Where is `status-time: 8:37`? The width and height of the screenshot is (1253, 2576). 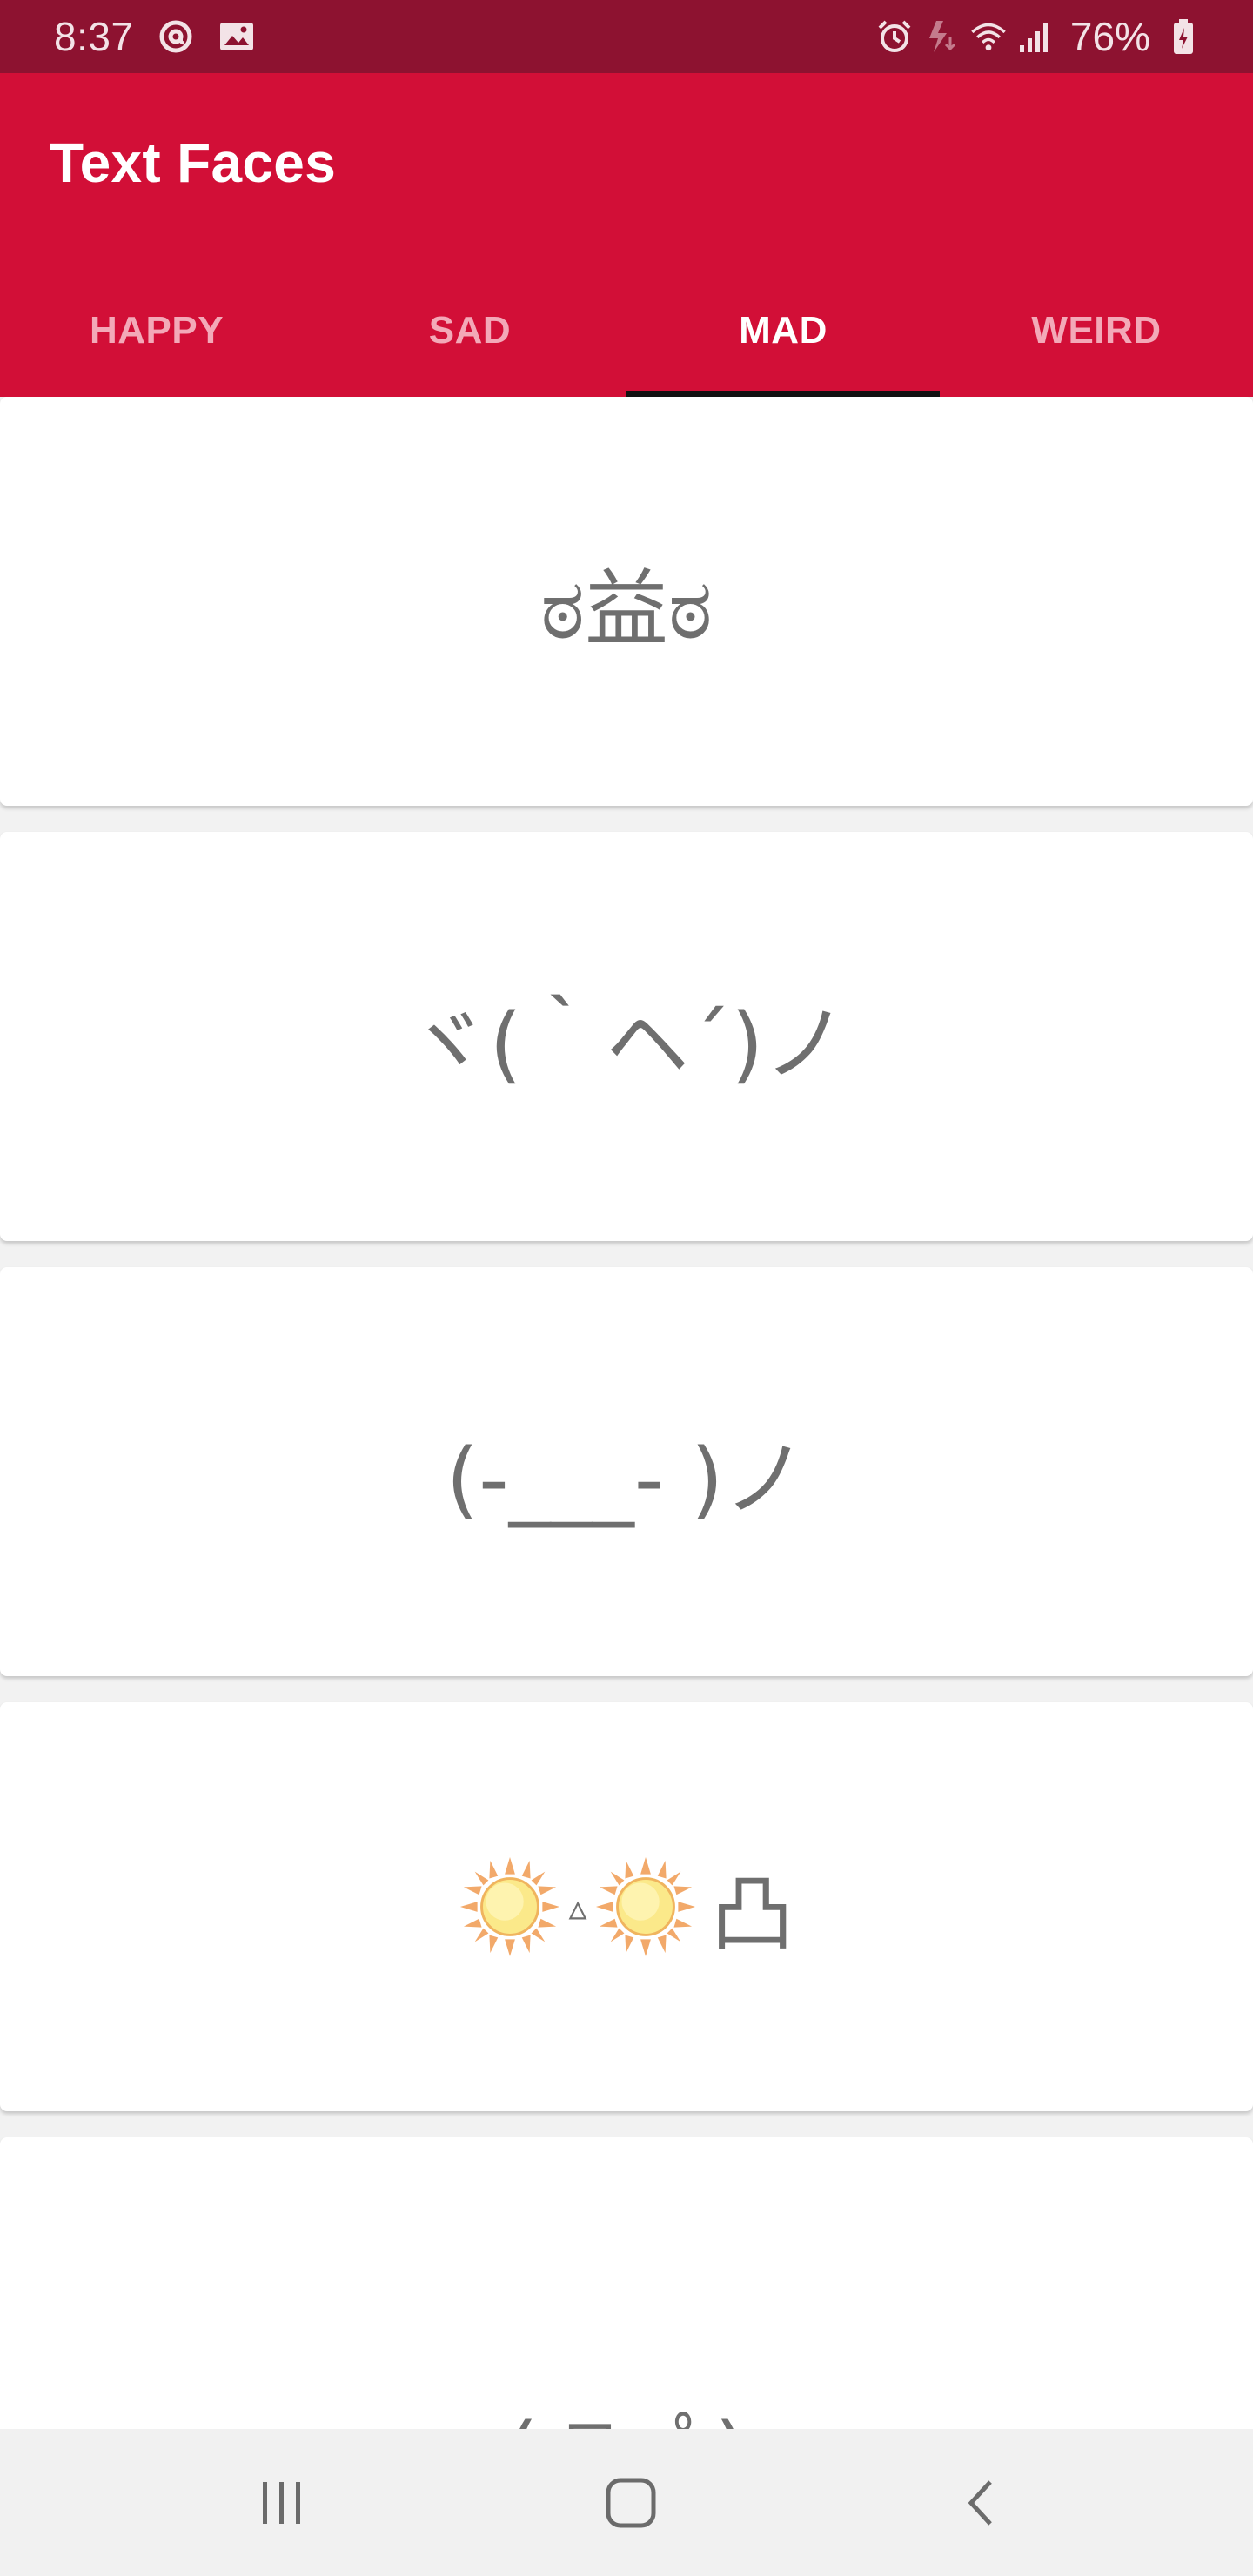 status-time: 8:37 is located at coordinates (94, 37).